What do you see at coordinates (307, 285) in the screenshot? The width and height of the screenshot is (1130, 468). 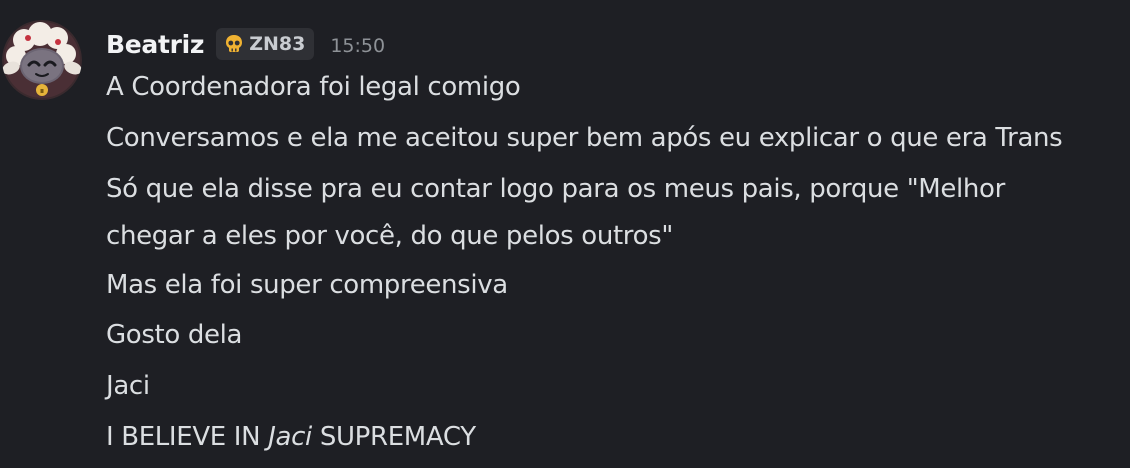 I see `message-line: Mas ela foi super compreensiva` at bounding box center [307, 285].